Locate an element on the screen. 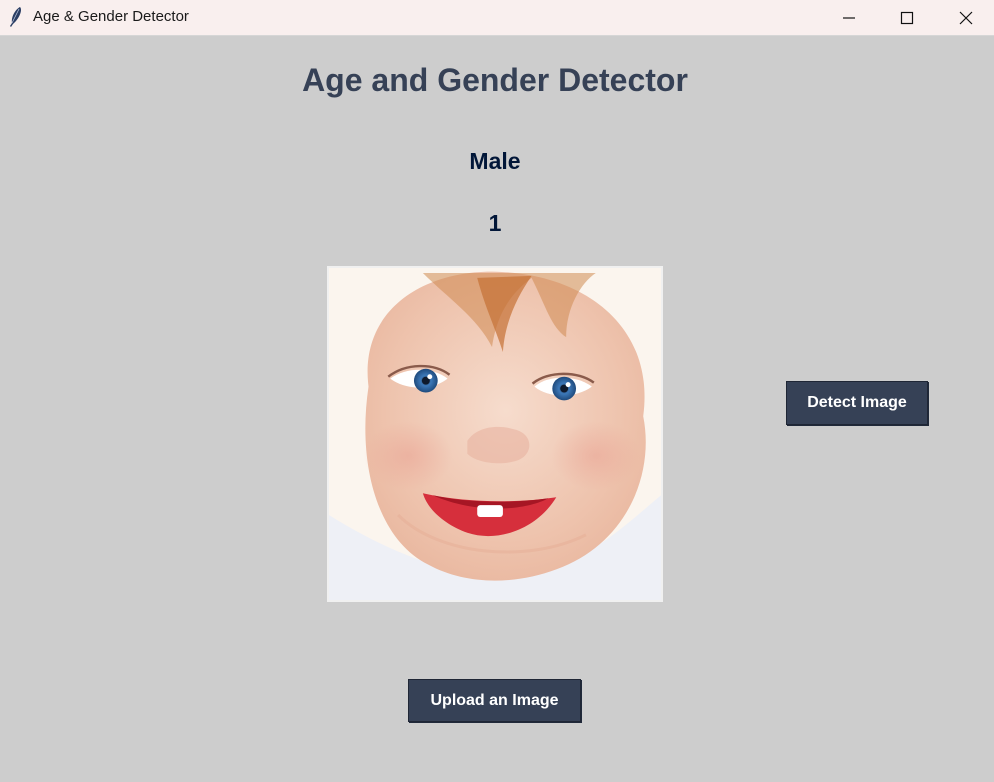  feather-icon is located at coordinates (16, 17).